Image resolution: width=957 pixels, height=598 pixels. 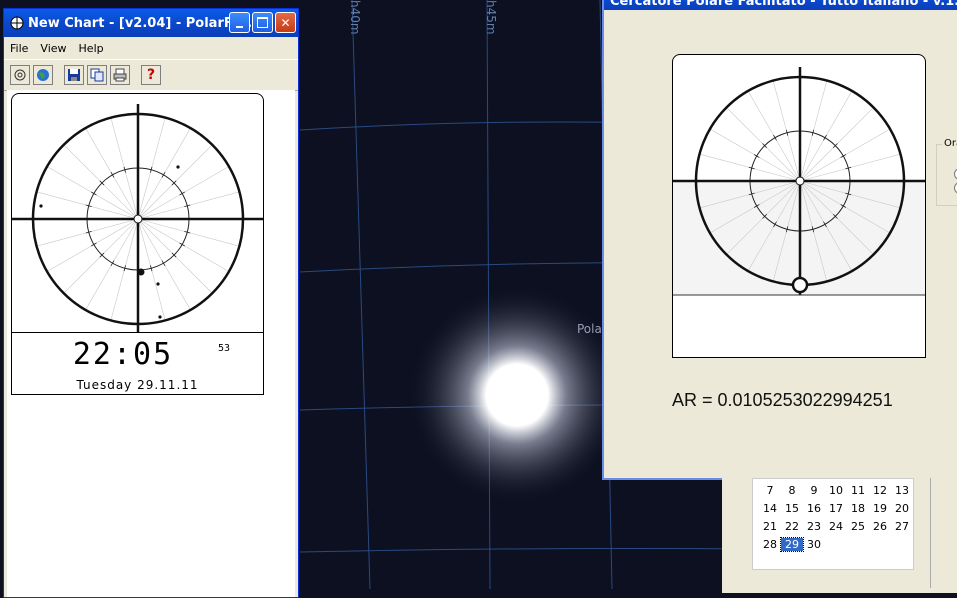 I want to click on calendar-day: 15, so click(x=792, y=508).